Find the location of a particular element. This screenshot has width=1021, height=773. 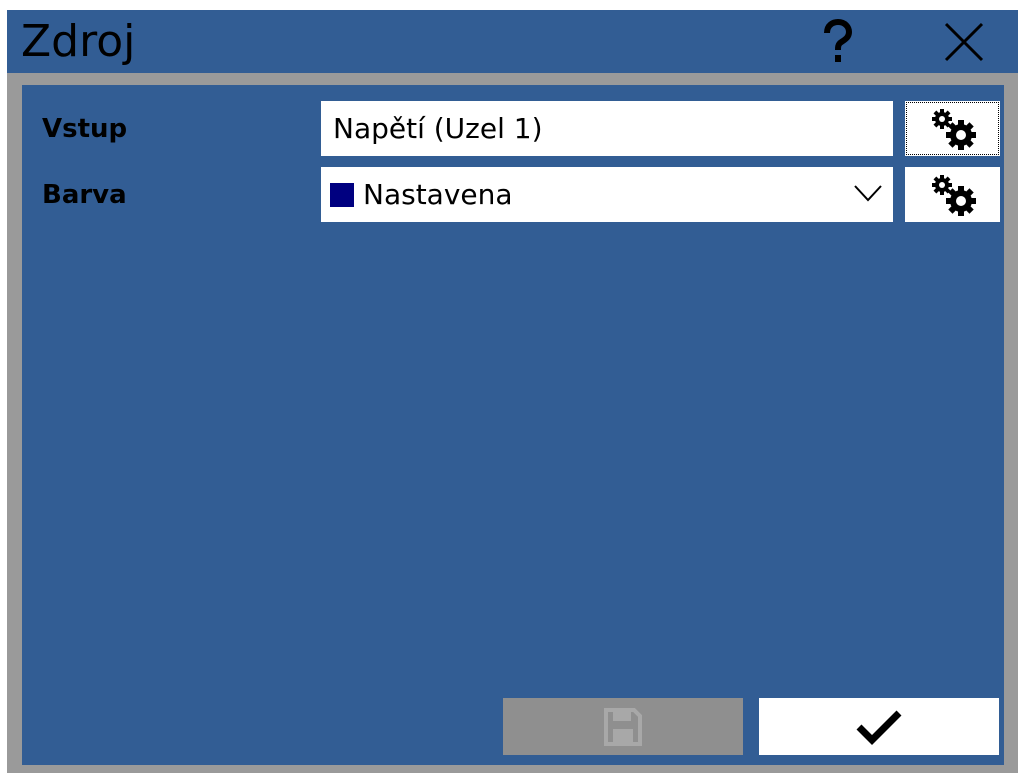

color-settings-button is located at coordinates (952, 194).